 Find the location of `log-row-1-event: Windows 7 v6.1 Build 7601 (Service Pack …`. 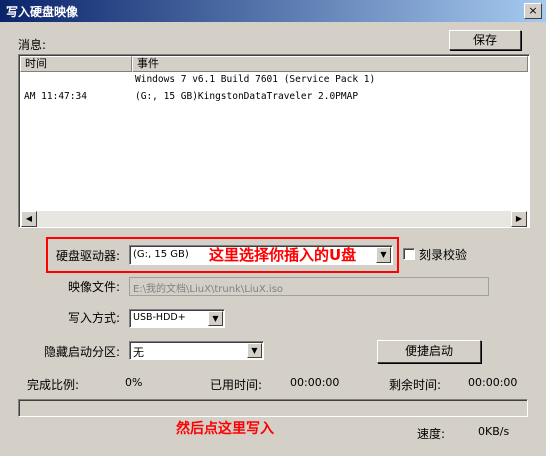

log-row-1-event: Windows 7 v6.1 Build 7601 (Service Pack … is located at coordinates (255, 79).